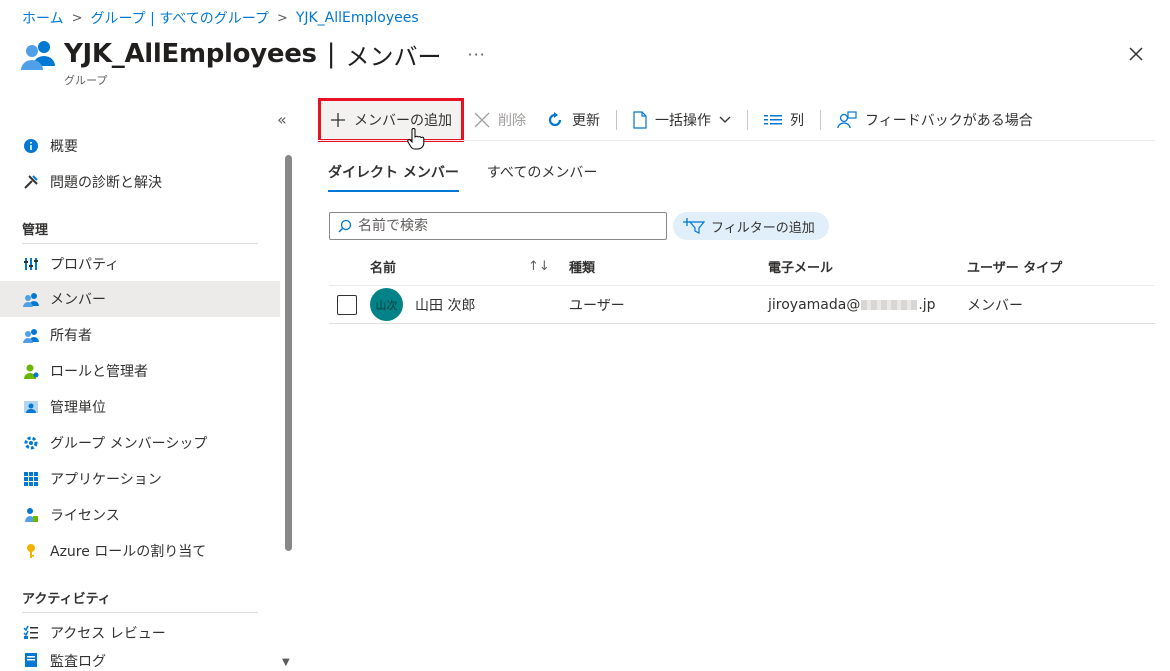 The width and height of the screenshot is (1170, 671). I want to click on columns-label: 列, so click(797, 121).